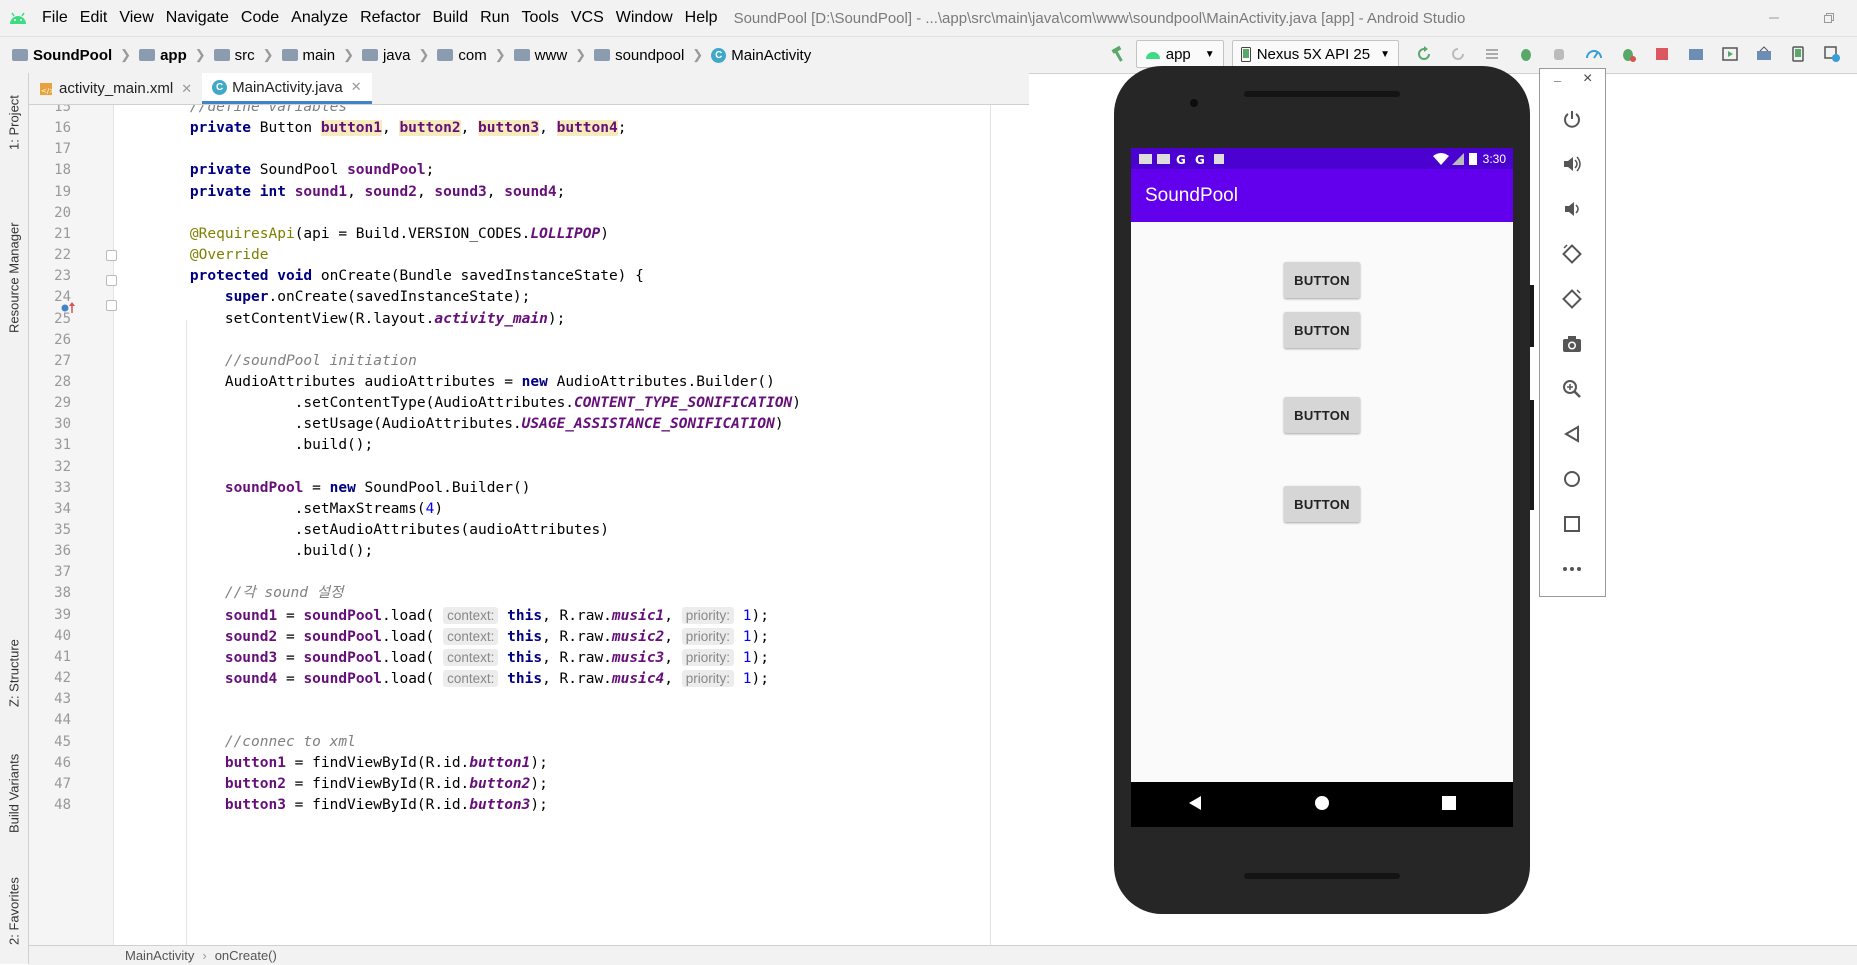 Image resolution: width=1857 pixels, height=965 pixels. I want to click on front-camera, so click(1194, 103).